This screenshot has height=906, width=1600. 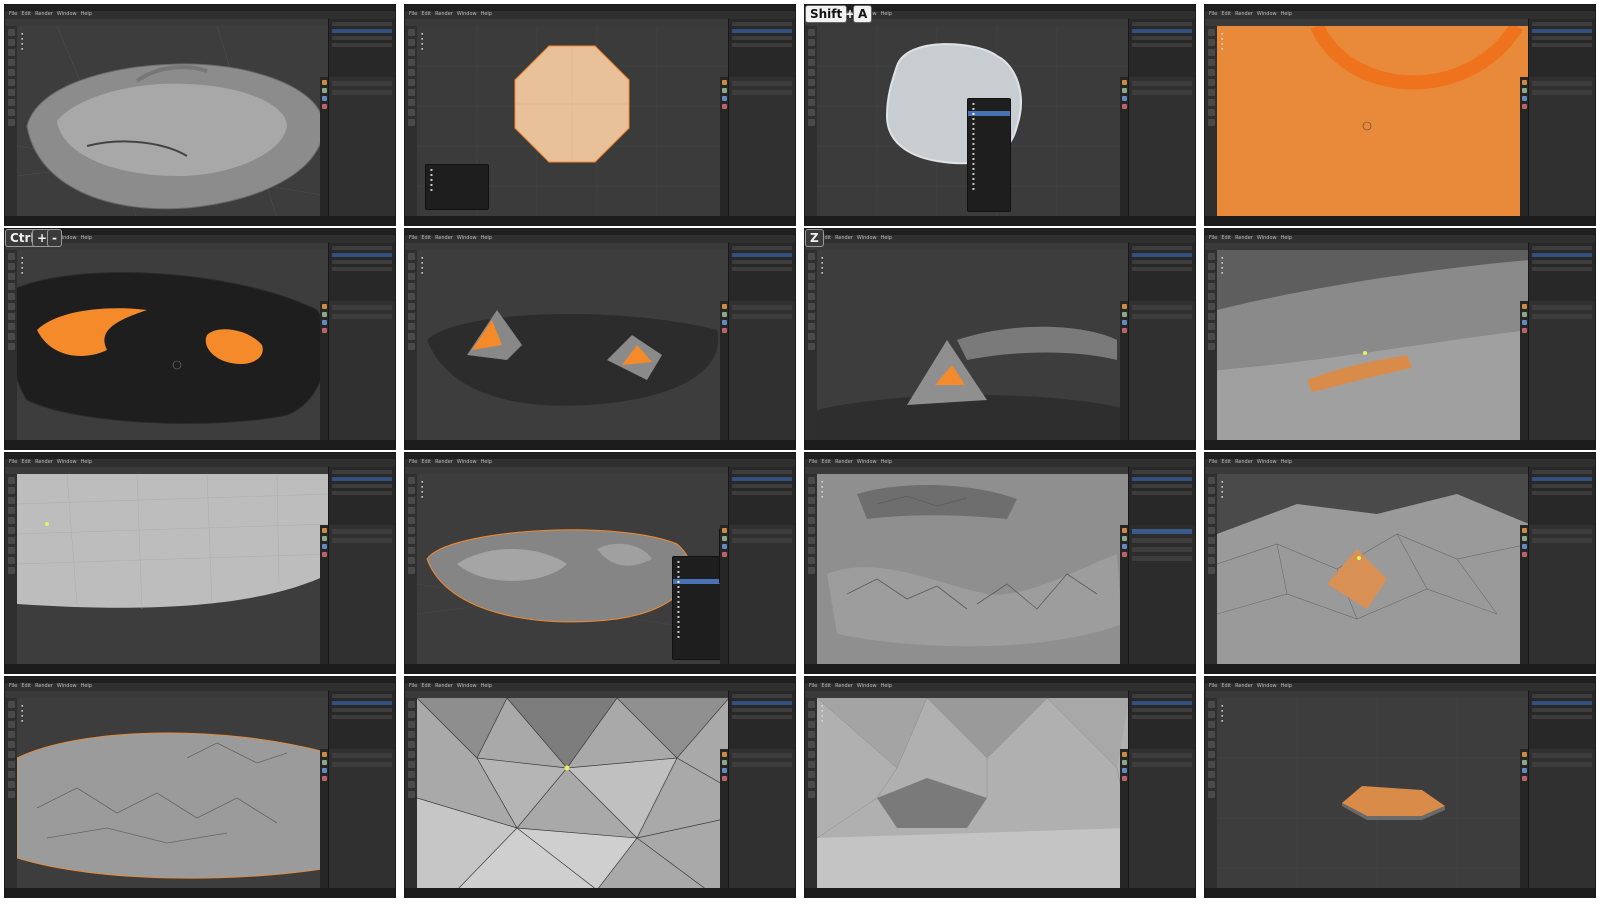 I want to click on viewport: ▪ ▪ ▪ ▪ ▪ ▪ ▪ ▪ ▪ ▪ ▪ ▪ ▪ ▪ ▪ ▪ ▪ ▪, so click(x=973, y=121).